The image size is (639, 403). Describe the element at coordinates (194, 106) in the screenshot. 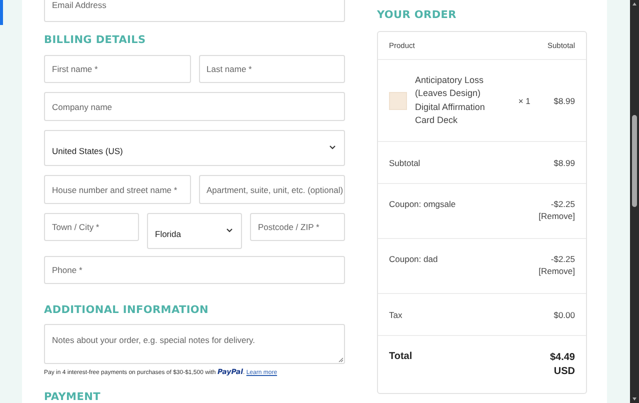

I see `input-field: Company name` at that location.